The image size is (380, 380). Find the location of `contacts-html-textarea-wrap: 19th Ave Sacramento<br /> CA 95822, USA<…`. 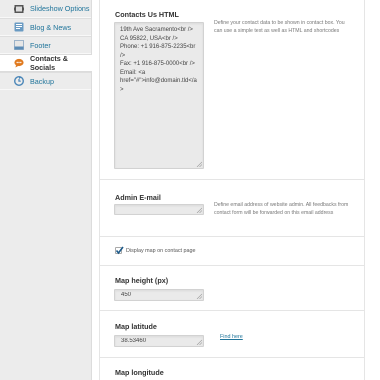

contacts-html-textarea-wrap: 19th Ave Sacramento<br /> CA 95822, USA<… is located at coordinates (159, 95).